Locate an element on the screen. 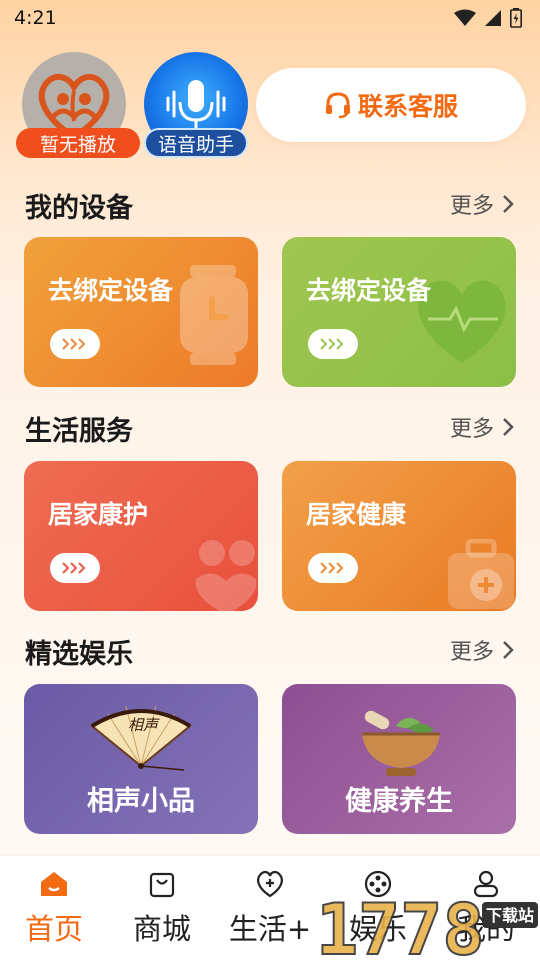  entertainment-more-label: 更多 is located at coordinates (471, 652).